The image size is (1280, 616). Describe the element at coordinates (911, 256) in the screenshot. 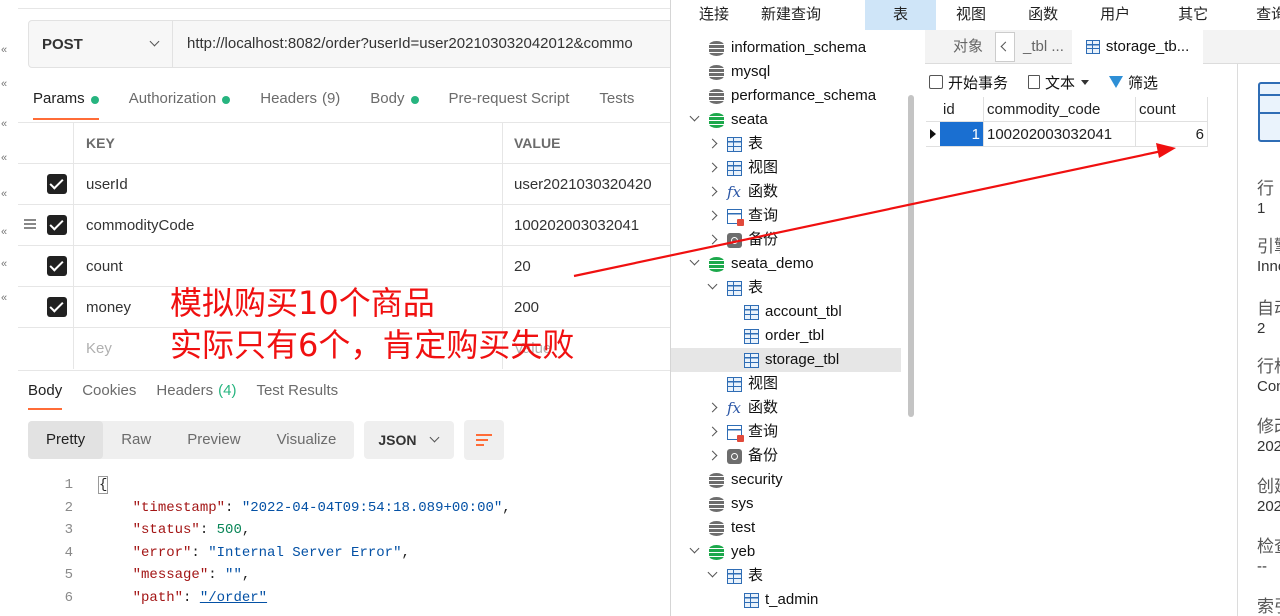

I see `tree-scrollbar` at that location.